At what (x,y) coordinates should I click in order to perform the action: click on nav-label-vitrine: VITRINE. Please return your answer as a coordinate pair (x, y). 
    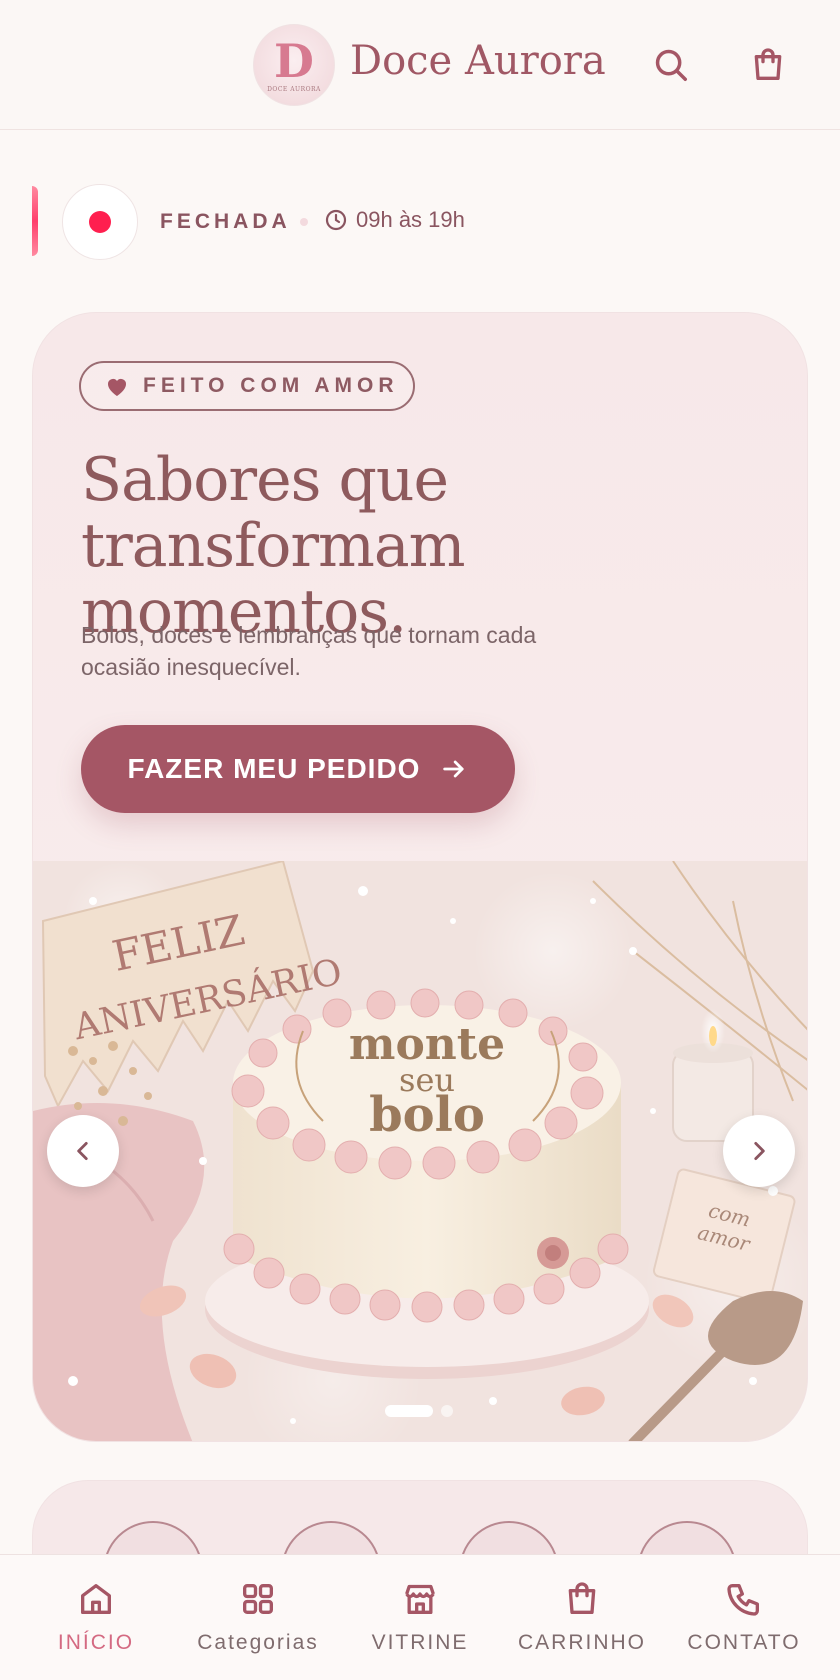
    Looking at the image, I should click on (420, 1642).